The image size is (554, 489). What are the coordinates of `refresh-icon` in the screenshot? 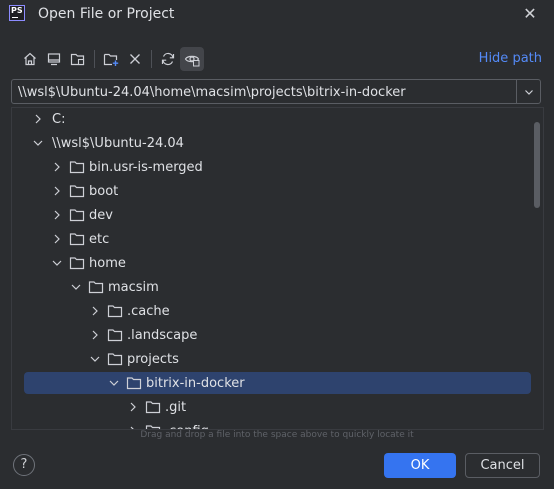 It's located at (168, 59).